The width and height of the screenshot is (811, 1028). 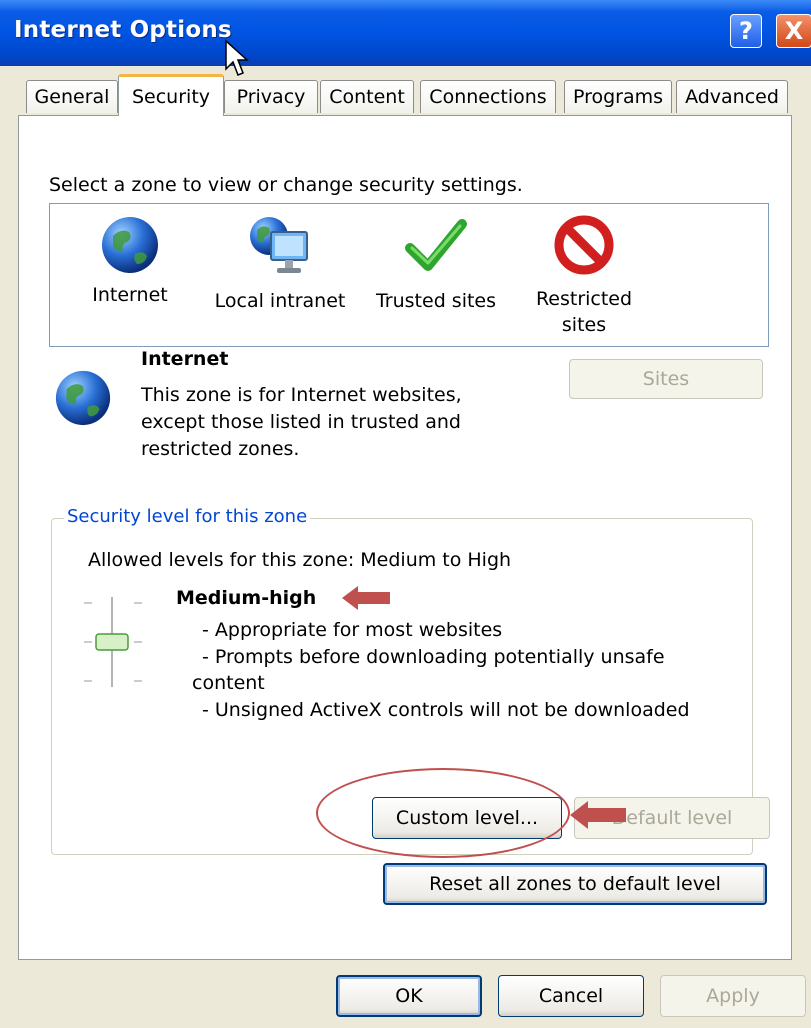 What do you see at coordinates (443, 813) in the screenshot?
I see `annotation-ellipse` at bounding box center [443, 813].